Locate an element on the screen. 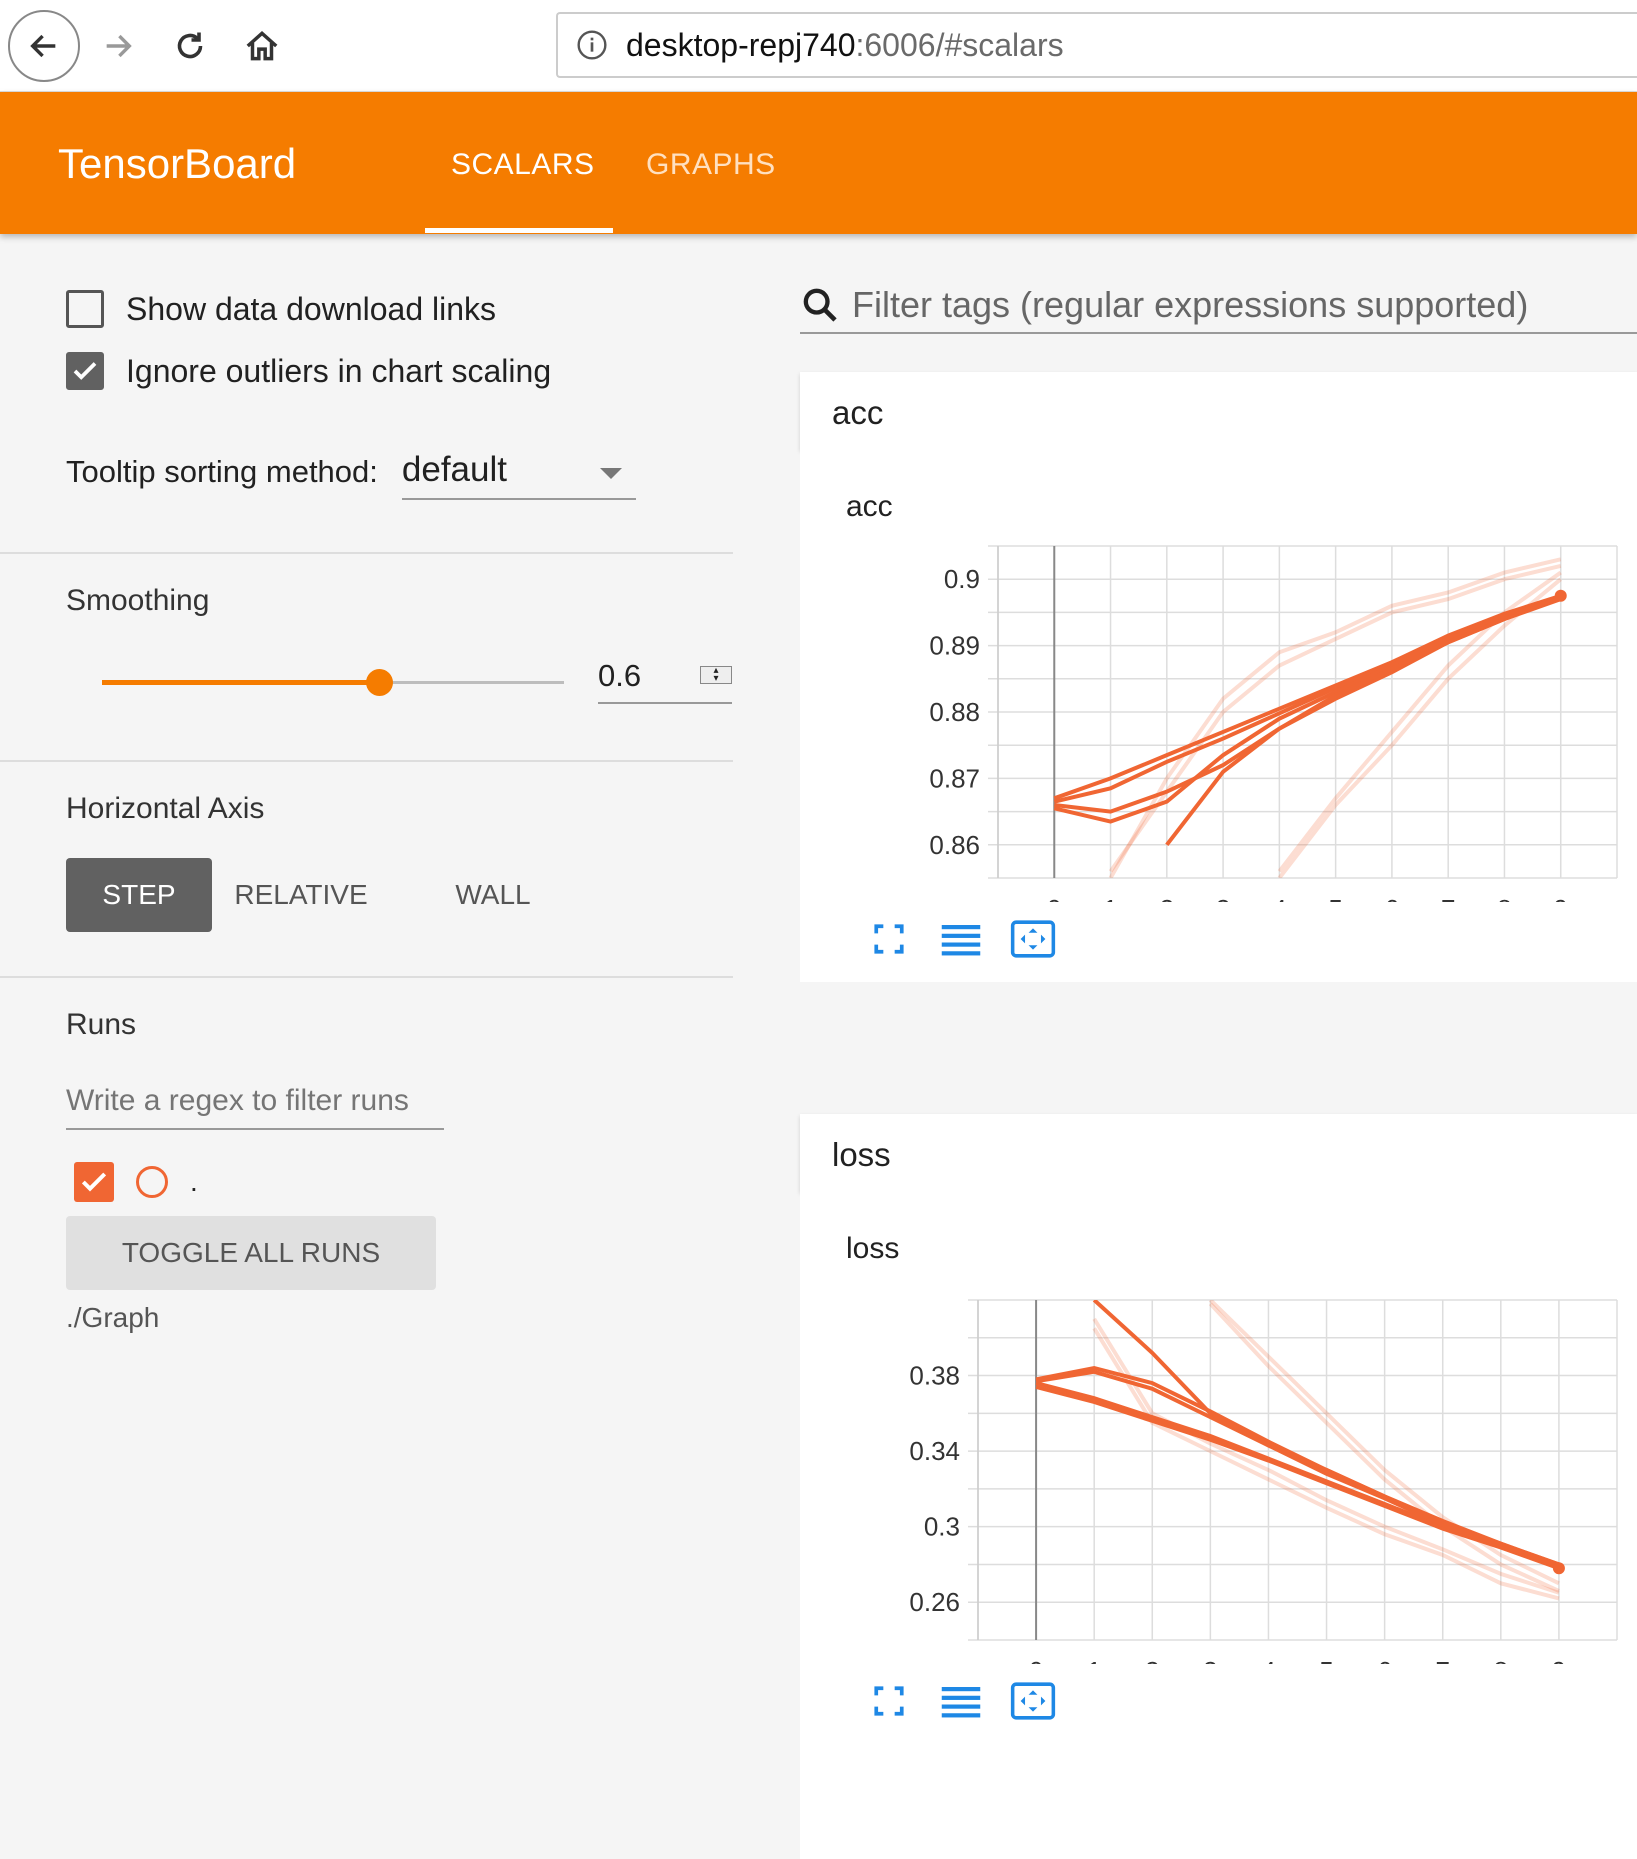  chart-card-acc: acc 0.86 0.87 0.88 0.89 0.9 0 1 2 3 4 5 6 7 8 9 is located at coordinates (1218, 716).